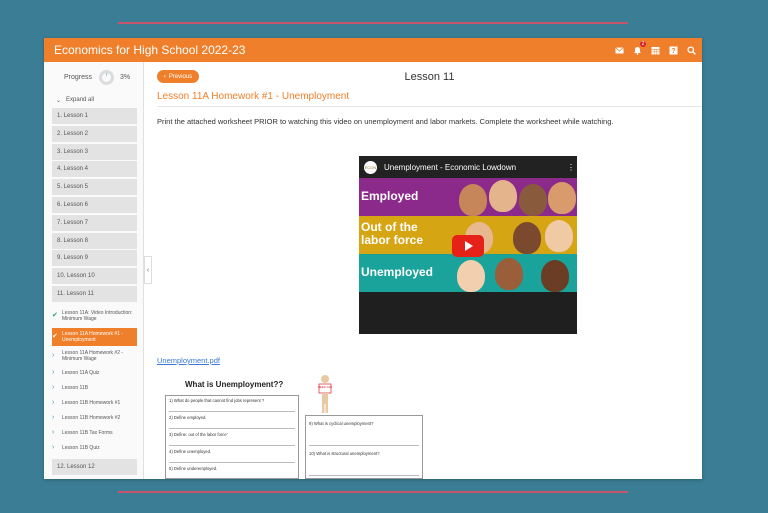  I want to click on sidebar-item-lesson-12: 12. Lesson 12, so click(94, 466).